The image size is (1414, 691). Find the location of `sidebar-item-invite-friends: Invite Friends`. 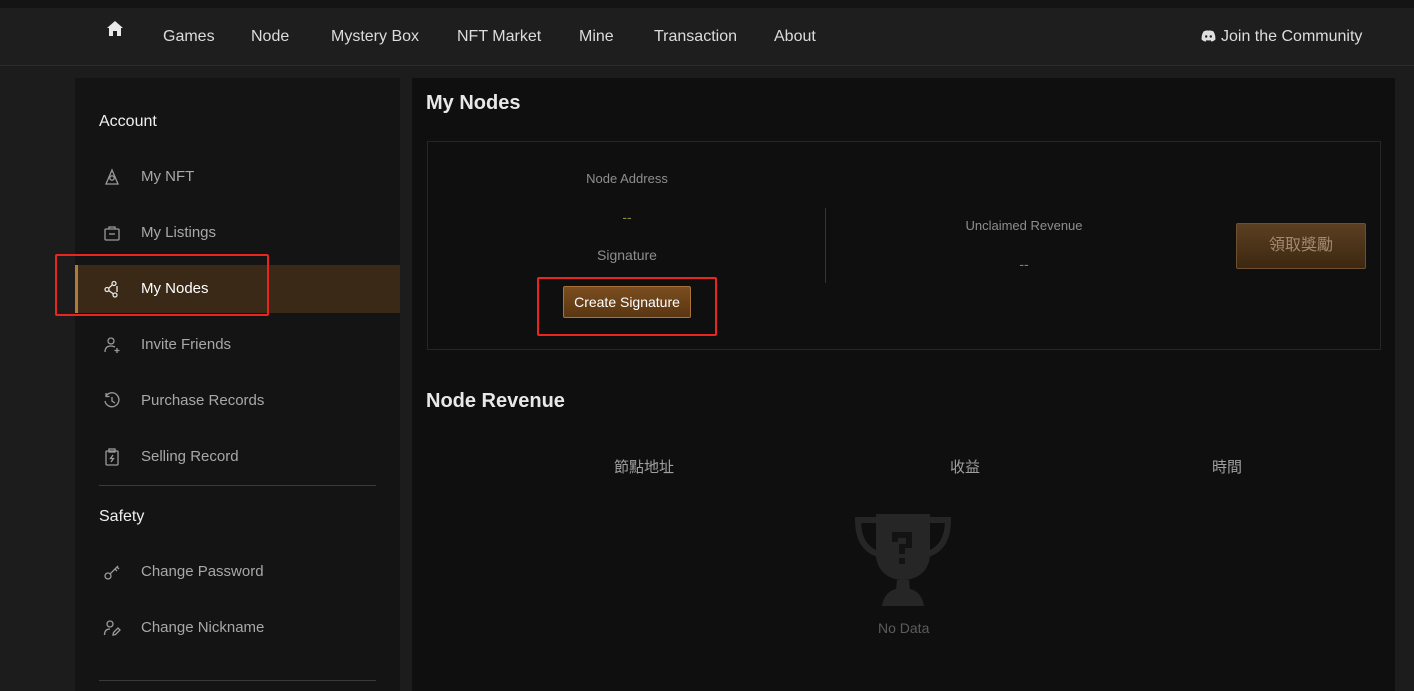

sidebar-item-invite-friends: Invite Friends is located at coordinates (237, 345).